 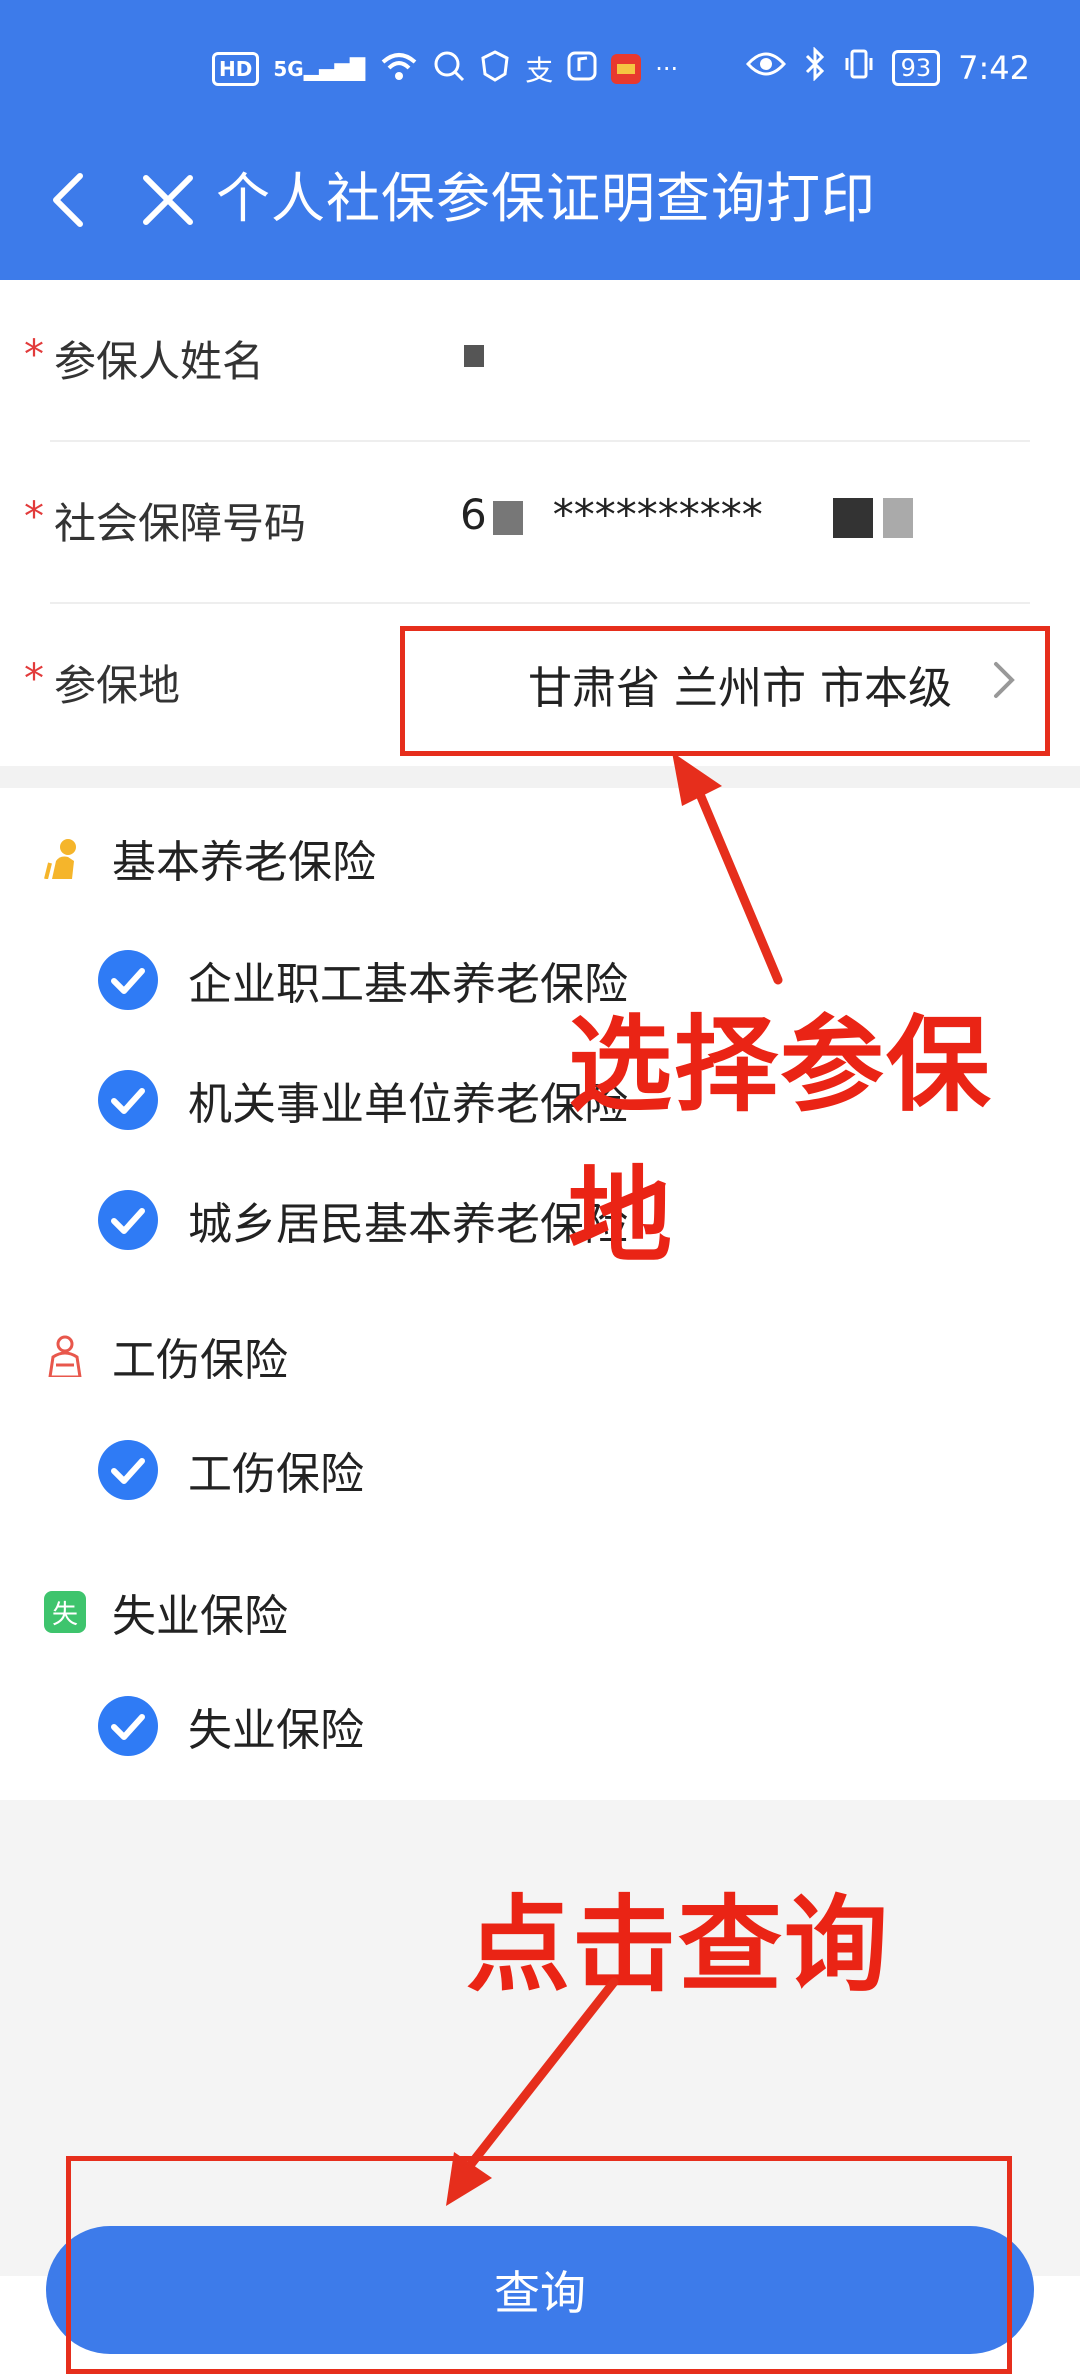 I want to click on injured-person-icon, so click(x=65, y=1356).